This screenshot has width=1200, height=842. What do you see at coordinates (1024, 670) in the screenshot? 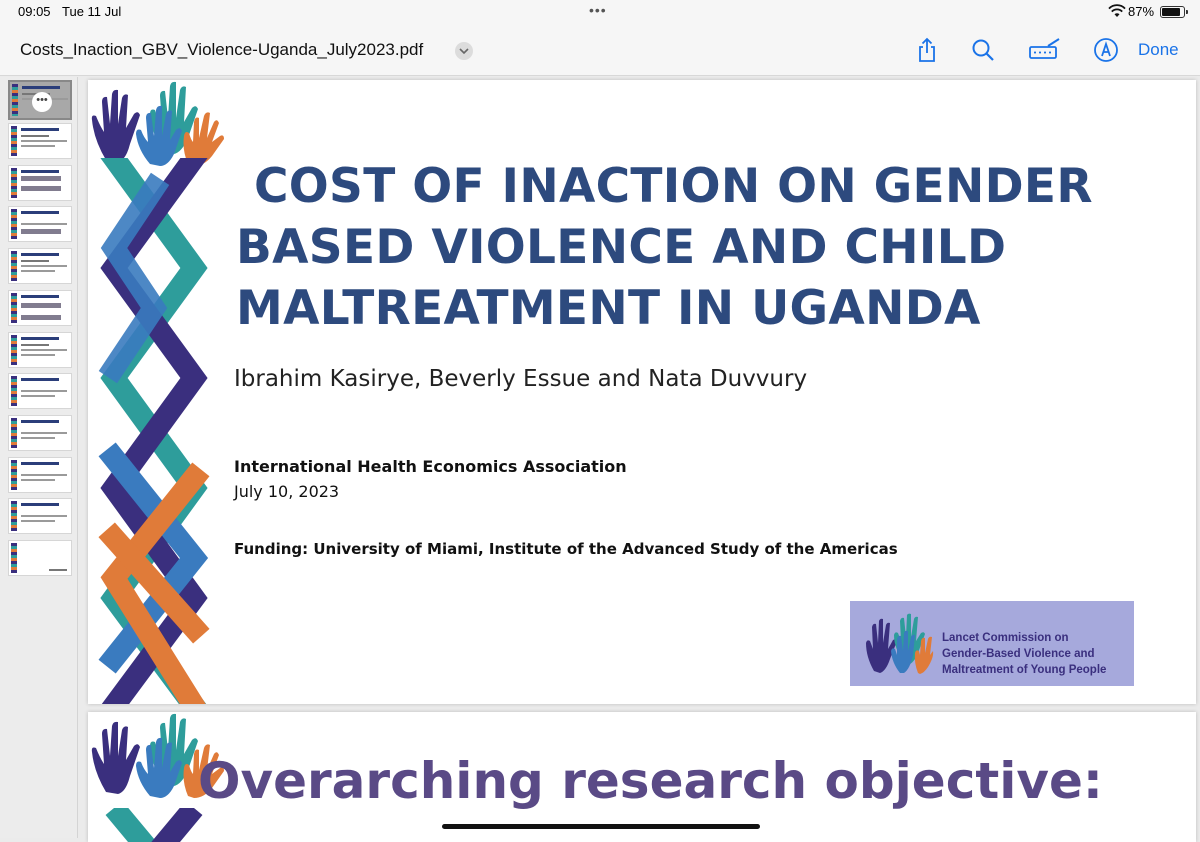
I see `lancet-line: Maltreatment of Young People` at bounding box center [1024, 670].